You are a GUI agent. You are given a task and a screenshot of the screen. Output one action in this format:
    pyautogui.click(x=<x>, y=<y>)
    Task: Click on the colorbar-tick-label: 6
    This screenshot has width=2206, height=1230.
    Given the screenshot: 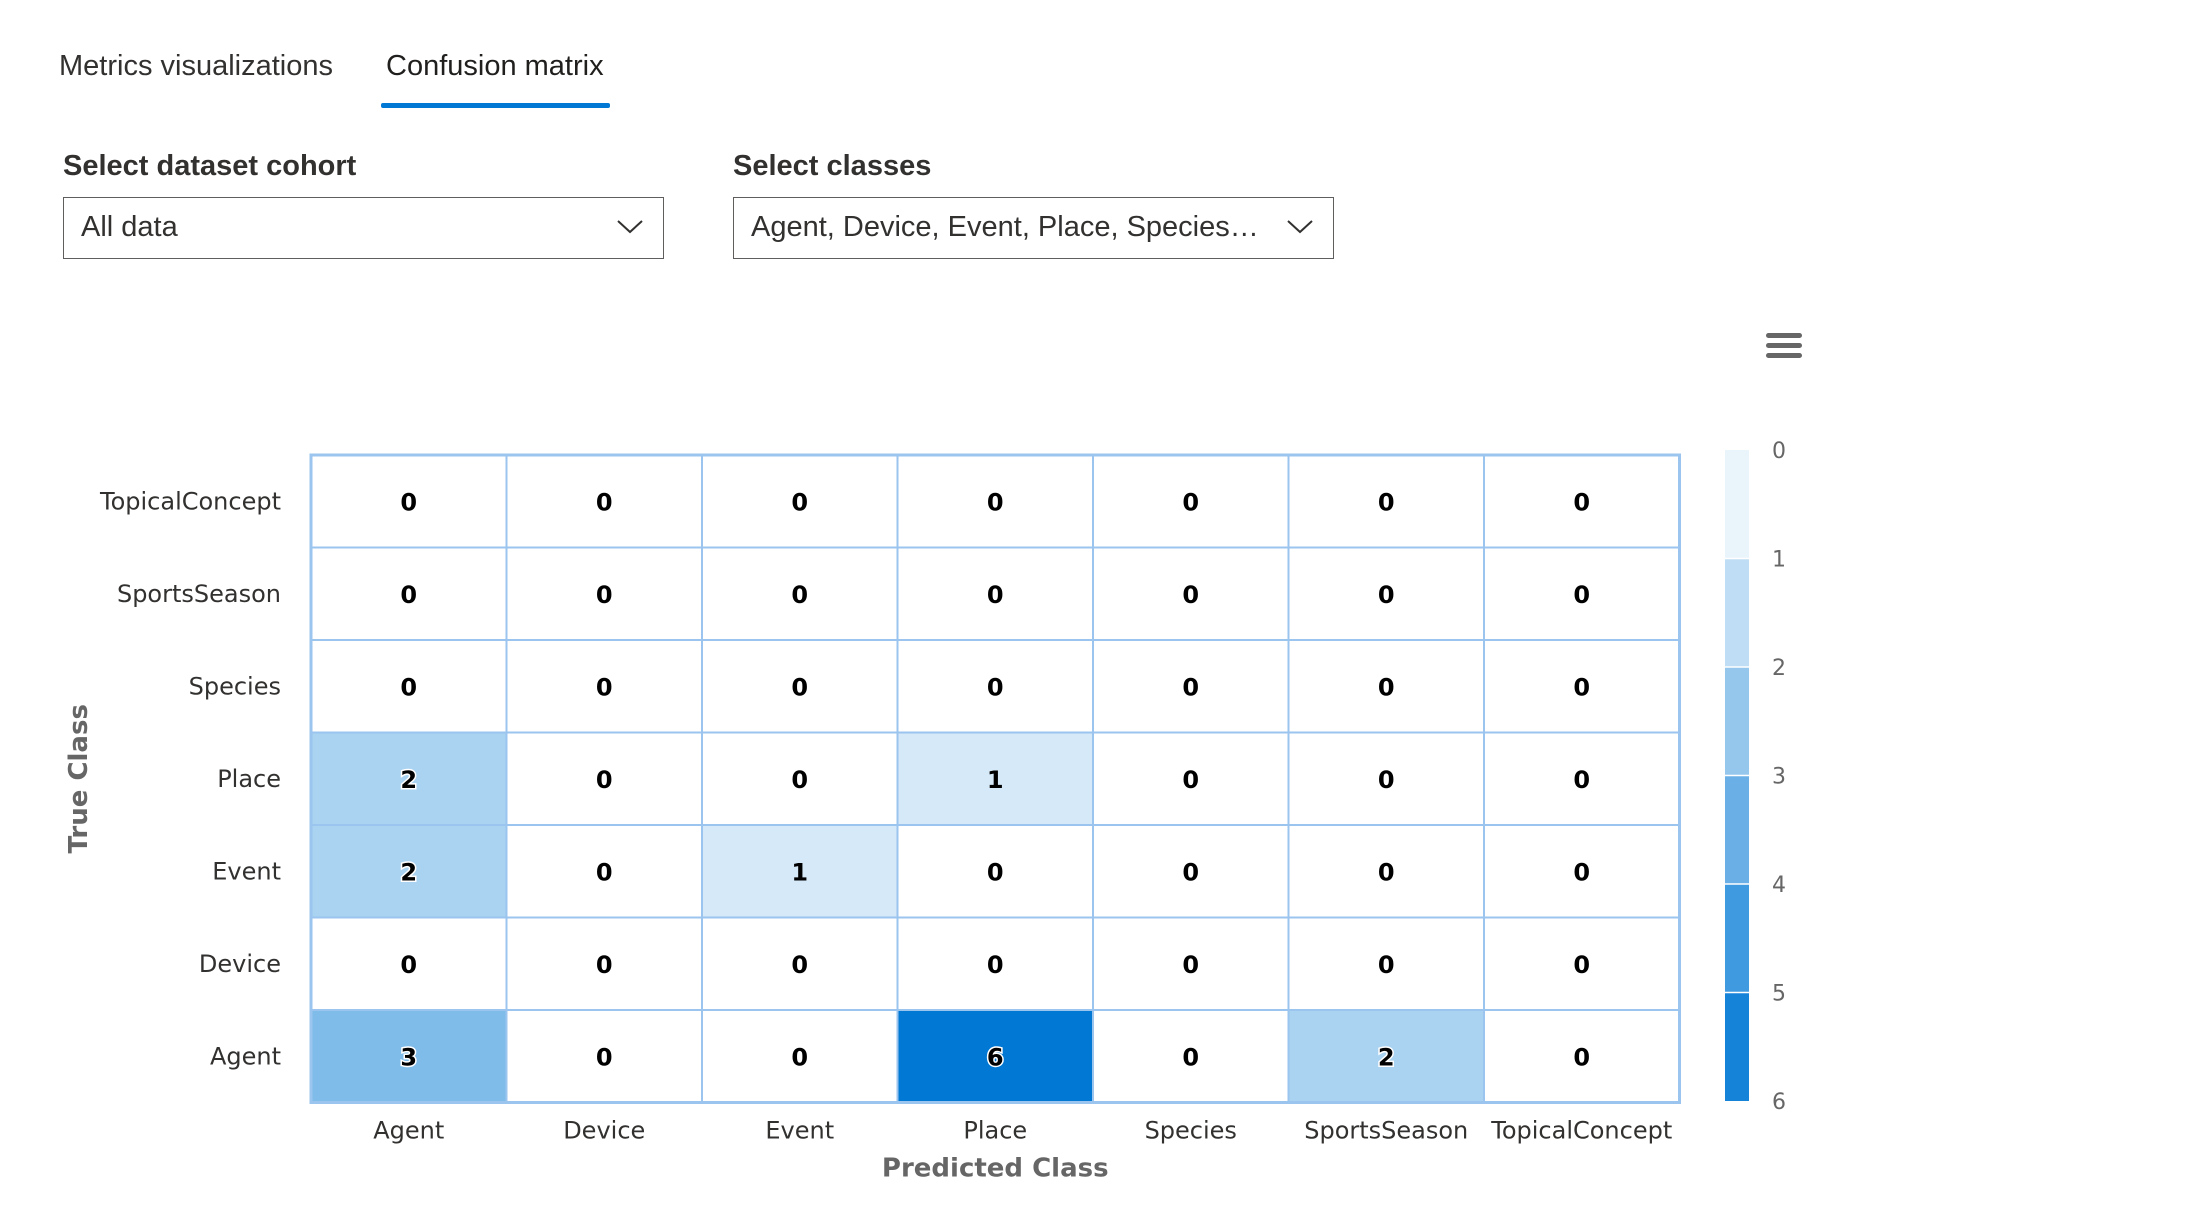 What is the action you would take?
    pyautogui.click(x=1779, y=1102)
    